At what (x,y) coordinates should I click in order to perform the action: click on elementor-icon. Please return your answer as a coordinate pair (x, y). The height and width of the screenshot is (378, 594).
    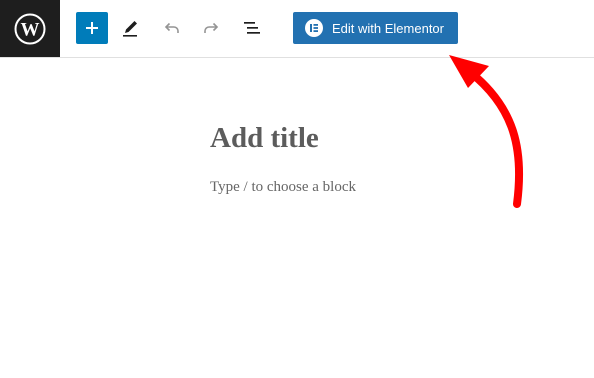
    Looking at the image, I should click on (314, 28).